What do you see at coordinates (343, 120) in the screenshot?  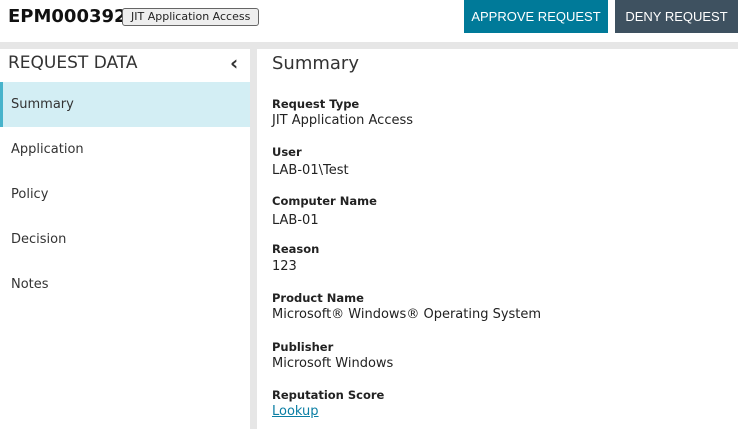 I see `field-value: JIT Application Access` at bounding box center [343, 120].